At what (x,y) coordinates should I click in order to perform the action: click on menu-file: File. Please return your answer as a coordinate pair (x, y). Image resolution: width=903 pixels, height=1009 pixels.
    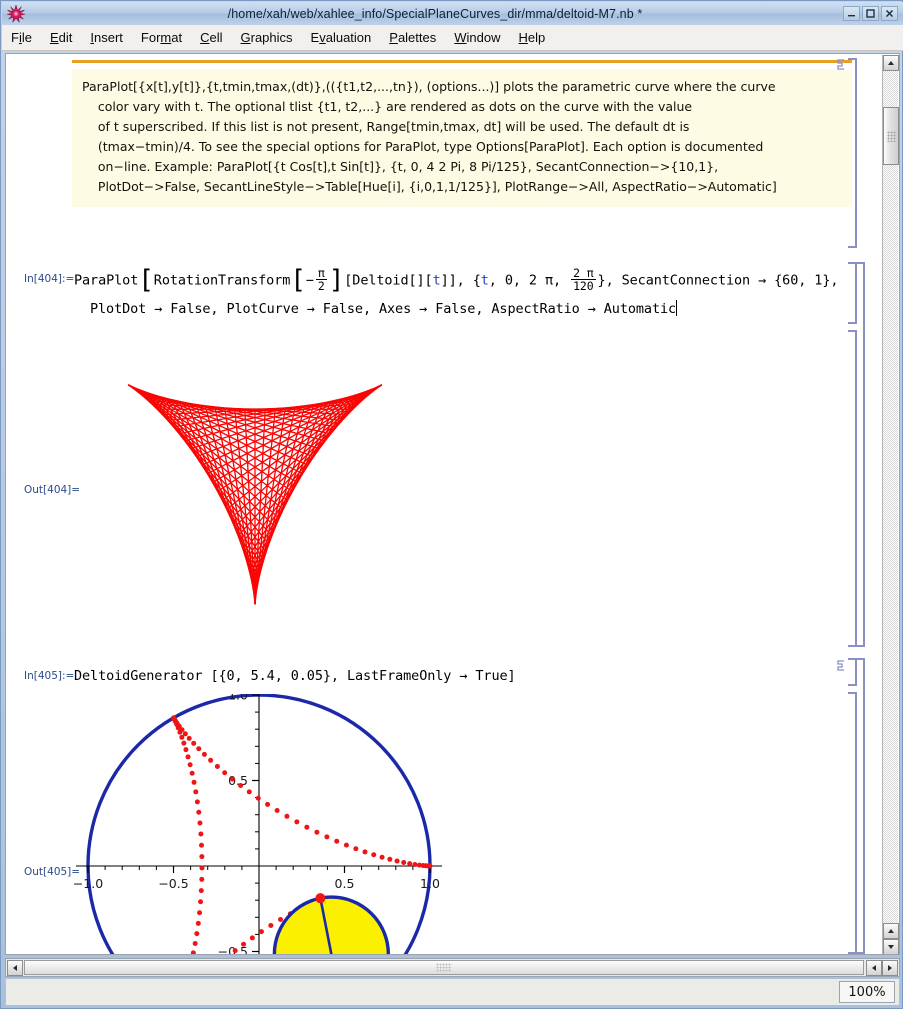
    Looking at the image, I should click on (21, 37).